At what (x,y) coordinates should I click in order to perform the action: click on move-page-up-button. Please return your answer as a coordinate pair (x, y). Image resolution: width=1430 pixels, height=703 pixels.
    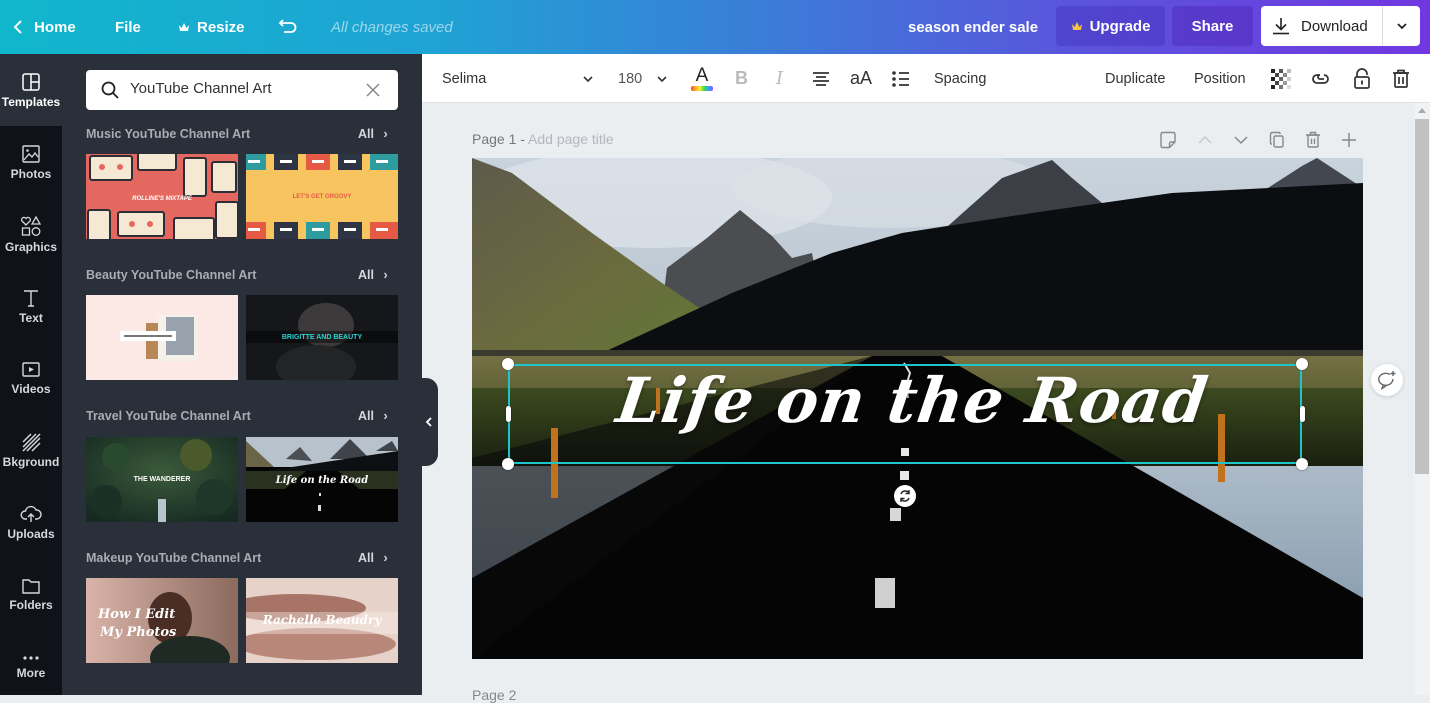
    Looking at the image, I should click on (1205, 140).